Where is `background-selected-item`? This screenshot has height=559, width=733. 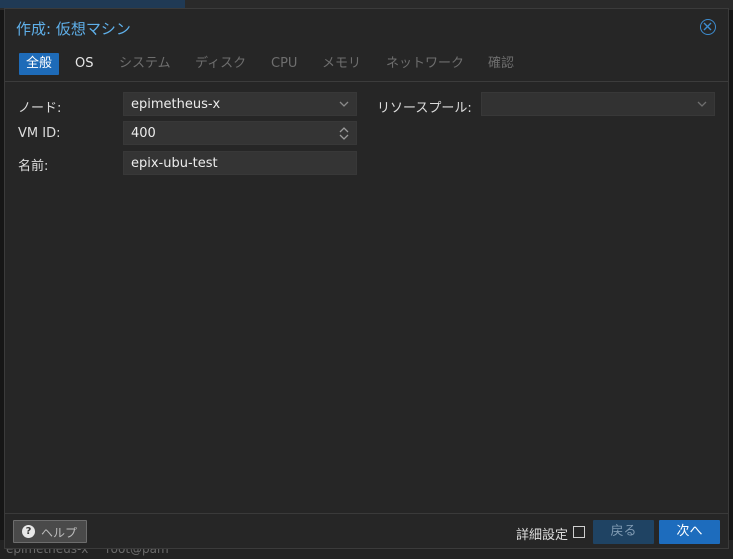
background-selected-item is located at coordinates (92, 4).